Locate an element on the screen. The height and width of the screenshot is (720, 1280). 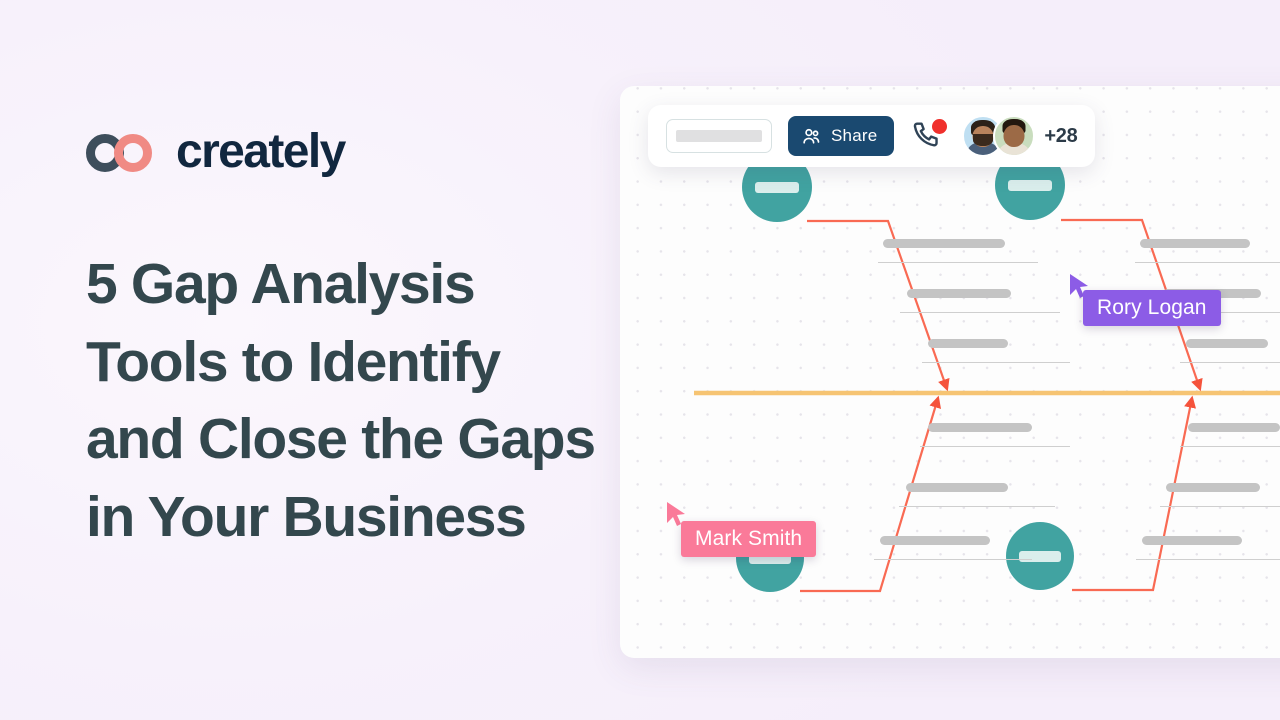
share-button: Share is located at coordinates (841, 136).